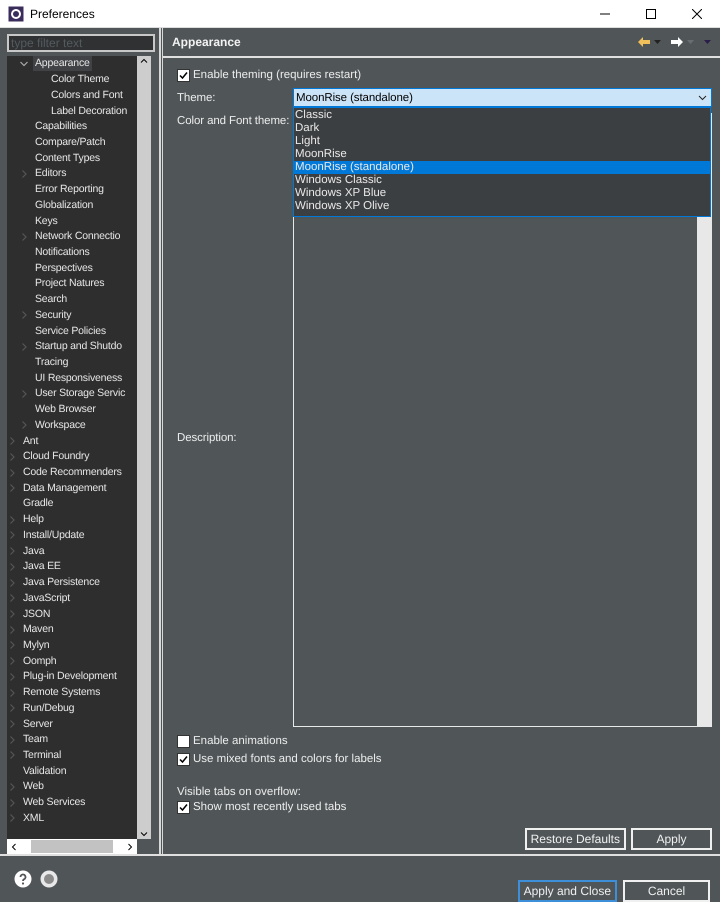 Image resolution: width=720 pixels, height=902 pixels. I want to click on tree-item: Perspectives, so click(64, 268).